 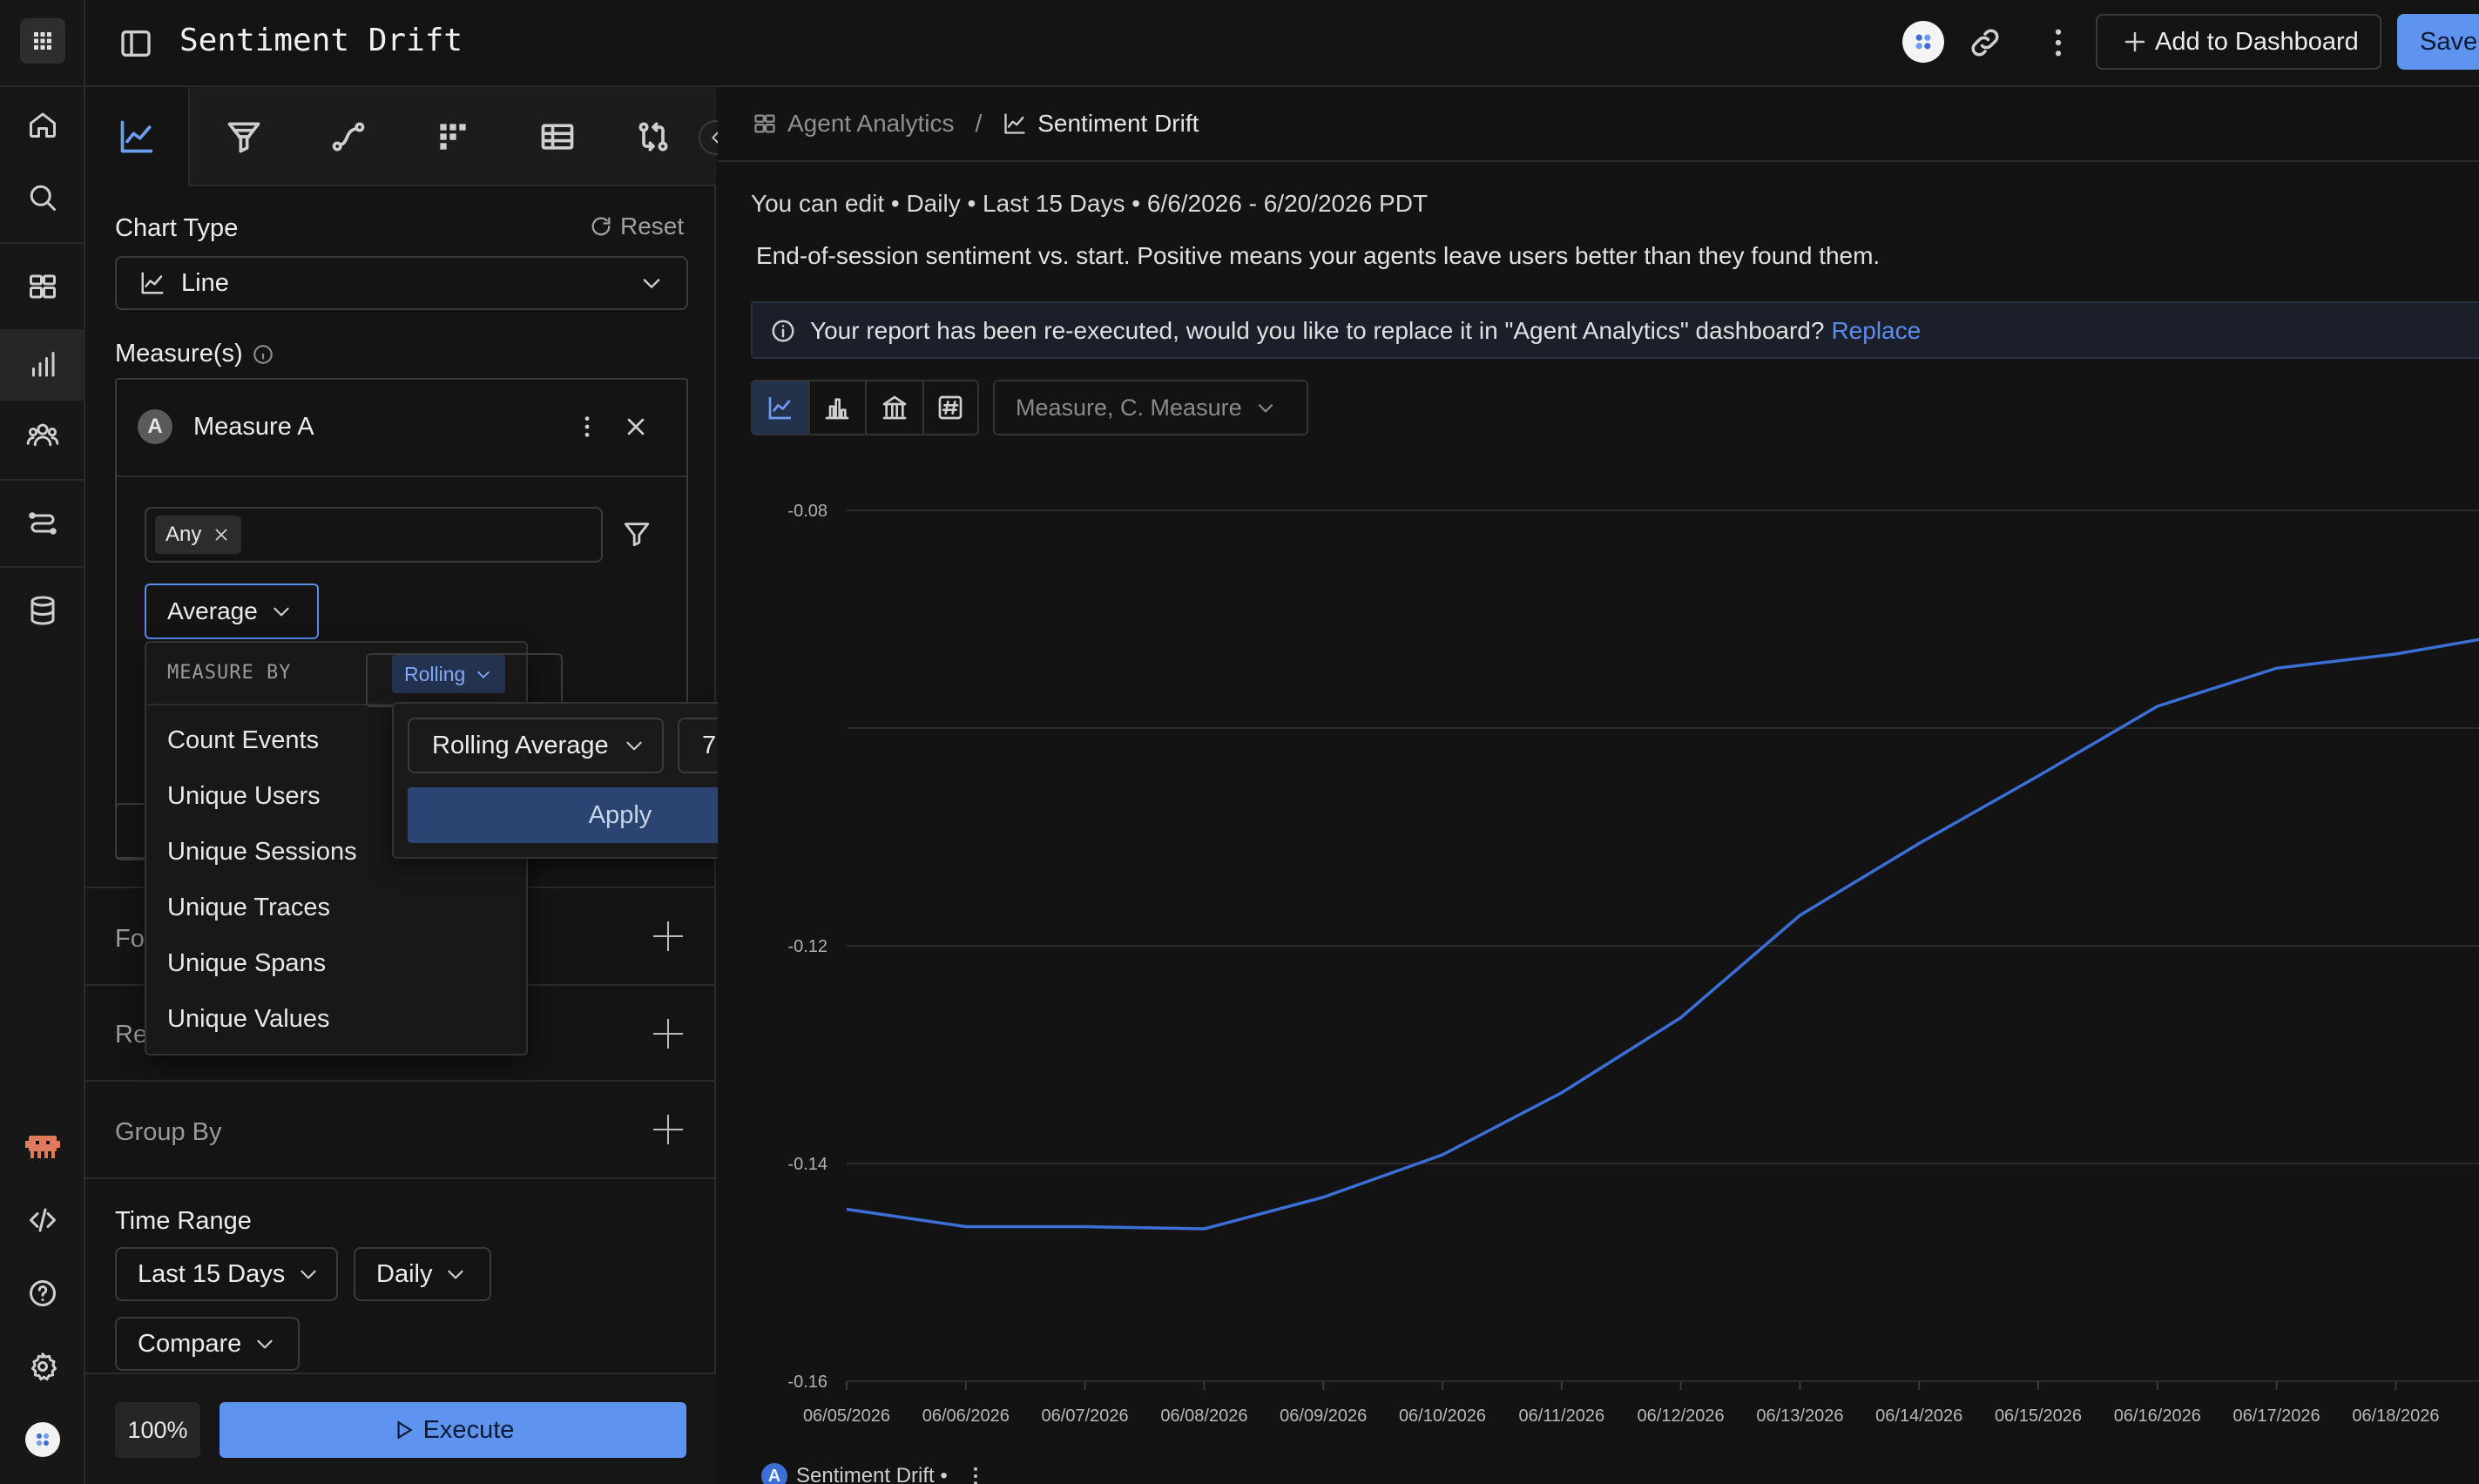 What do you see at coordinates (198, 535) in the screenshot?
I see `filter-chip: Any` at bounding box center [198, 535].